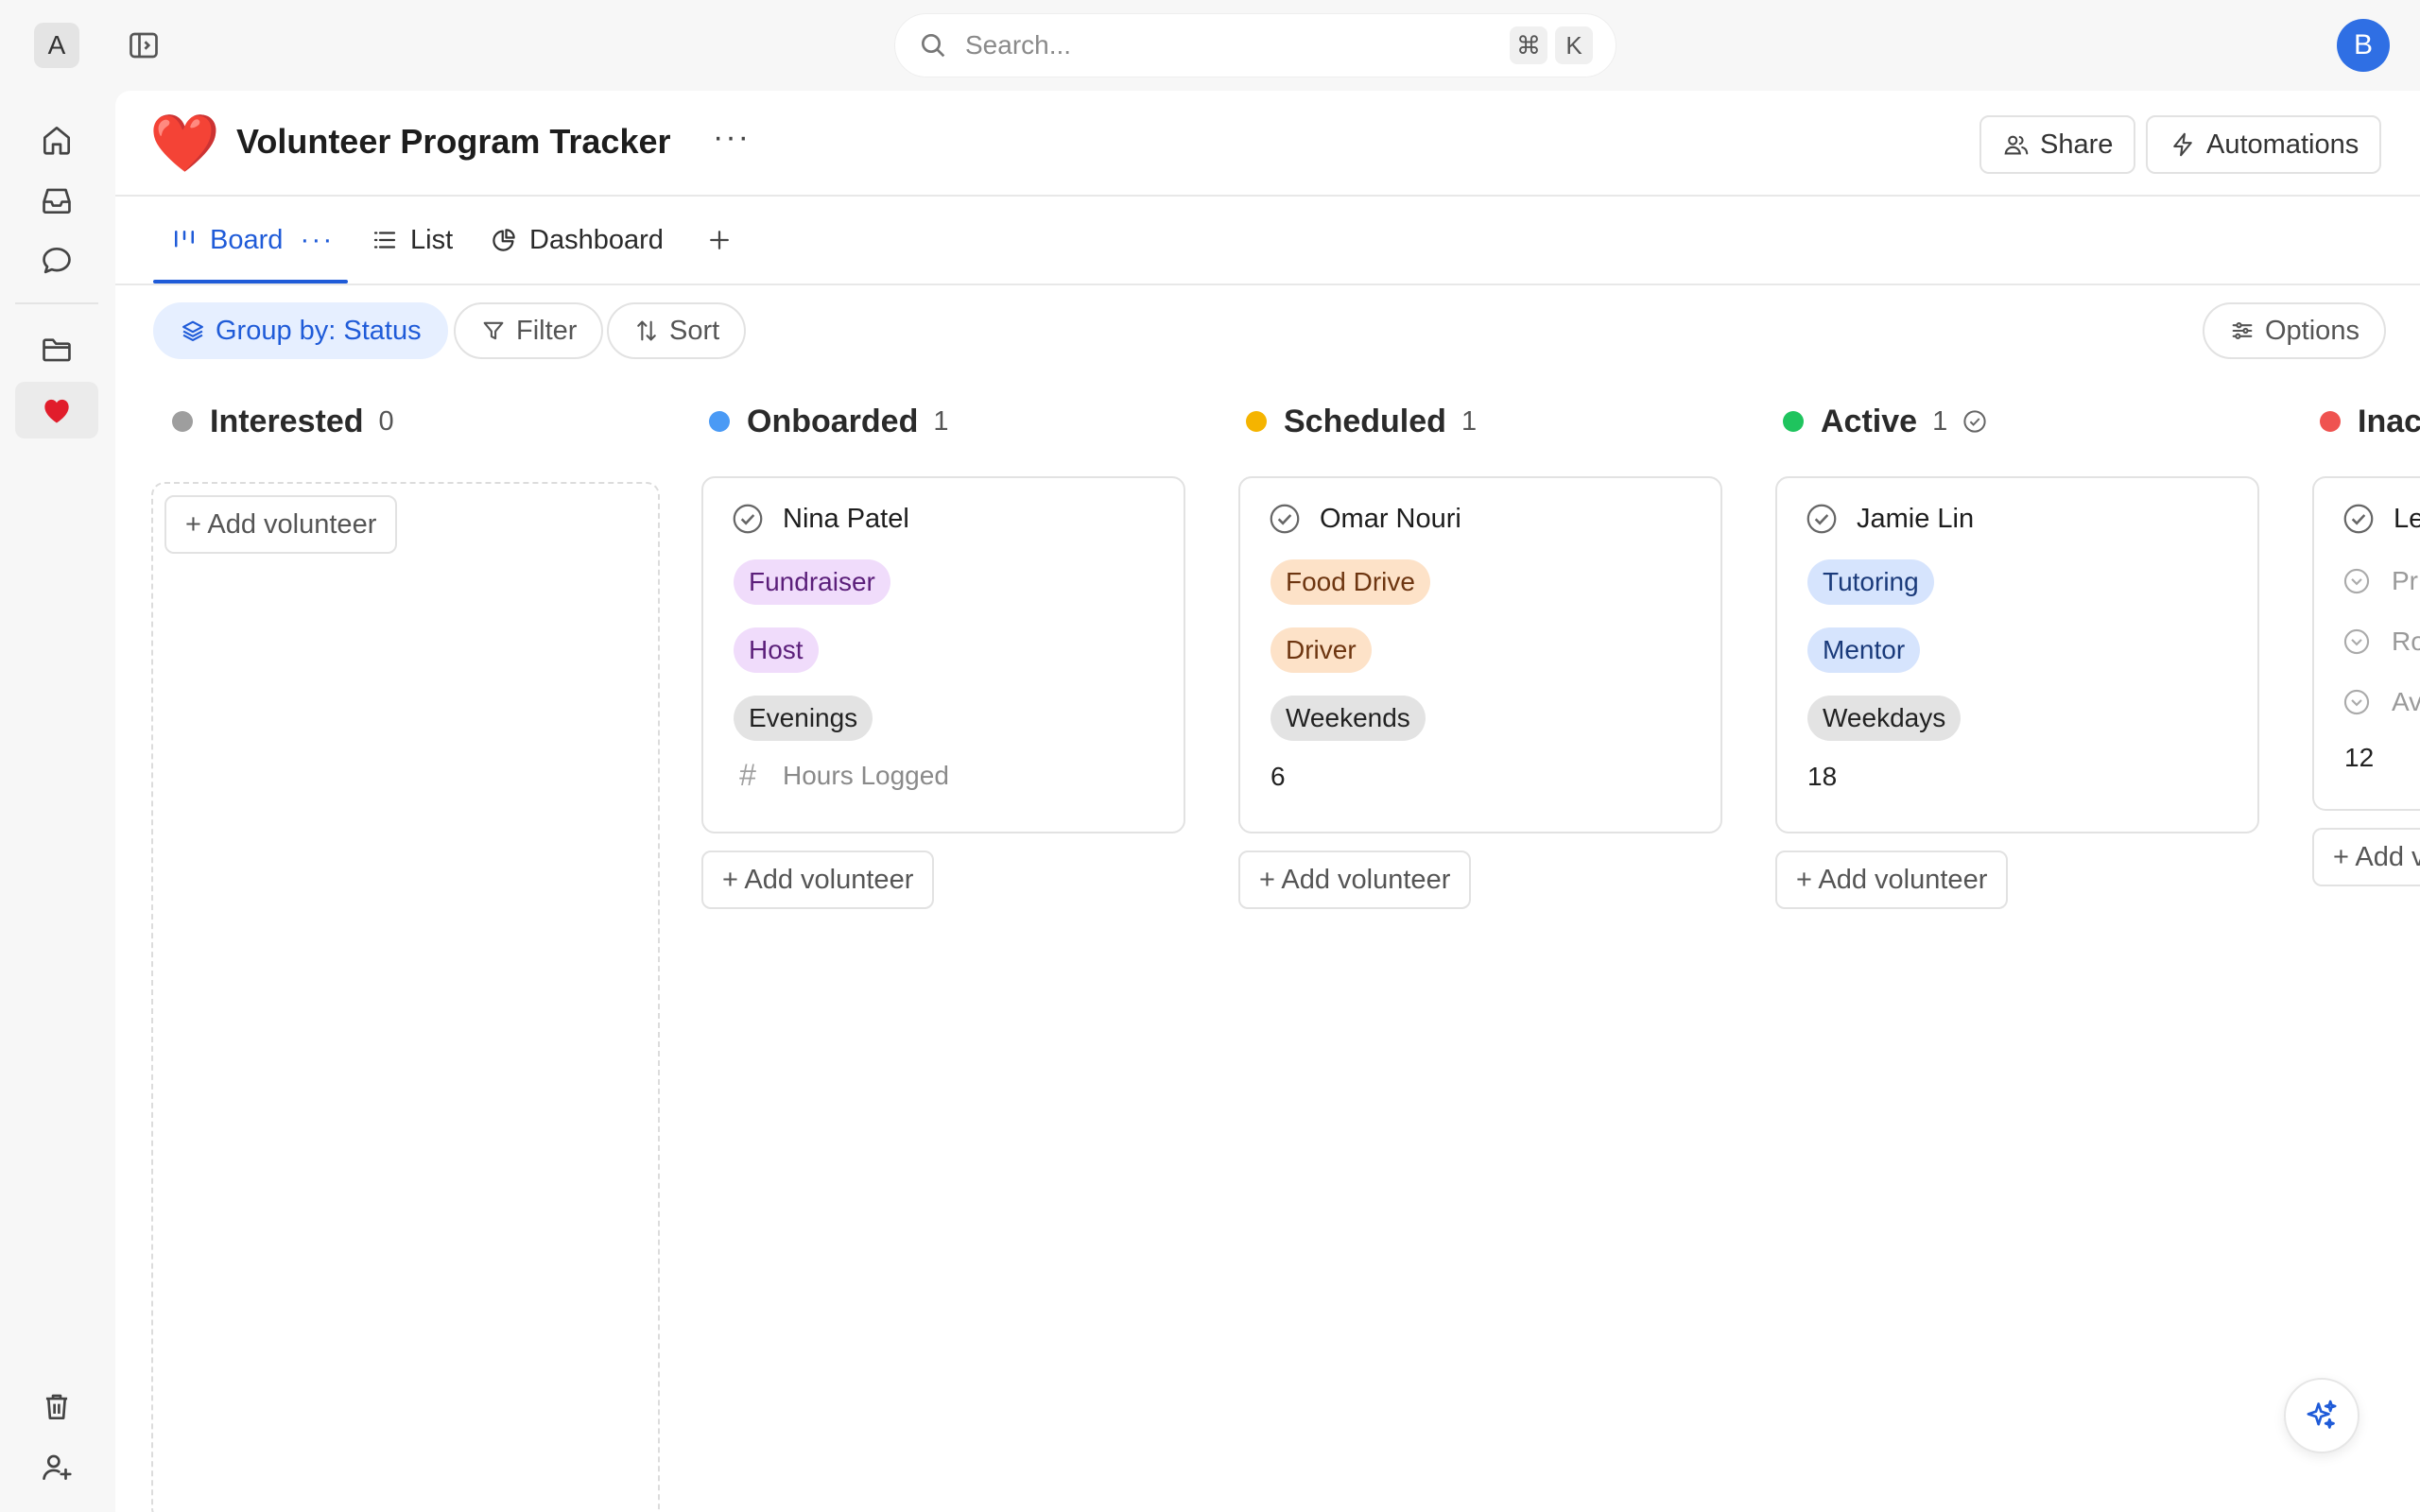 The width and height of the screenshot is (2420, 1512). What do you see at coordinates (1864, 650) in the screenshot?
I see `tag-role: Mentor` at bounding box center [1864, 650].